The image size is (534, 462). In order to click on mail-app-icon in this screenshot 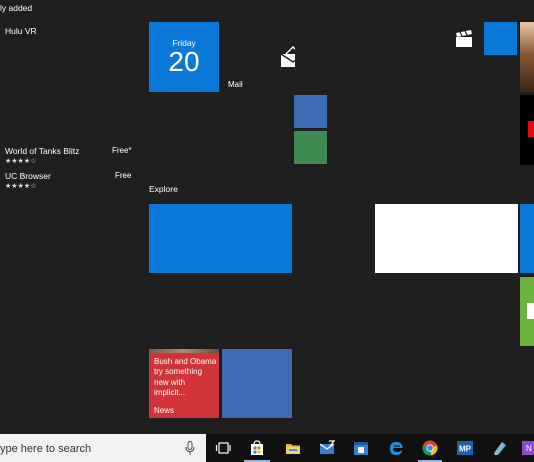, I will do `click(327, 448)`.